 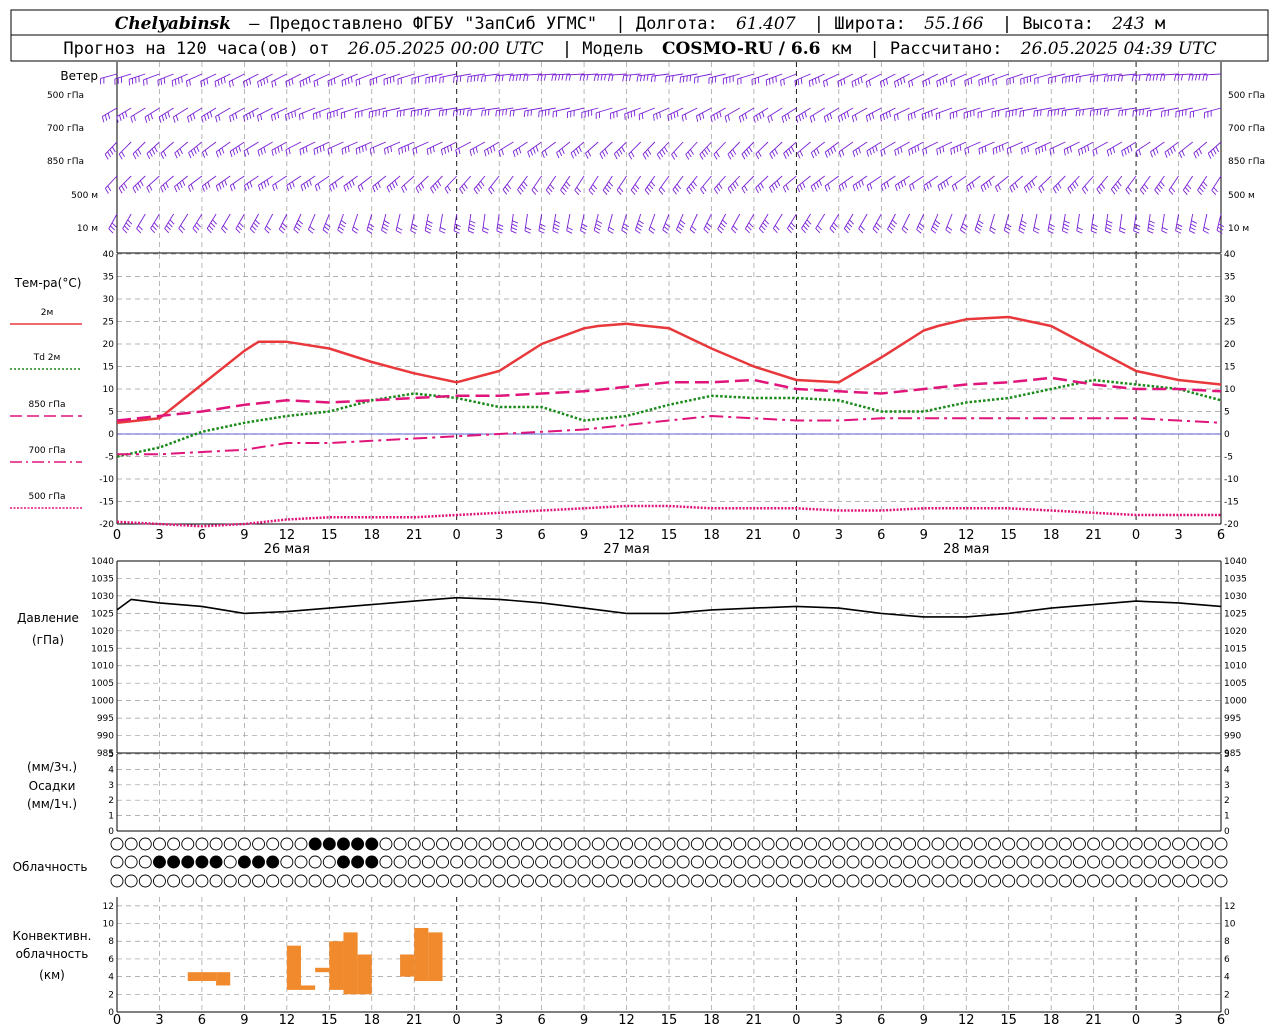 I want to click on altitude-label: | Высота:, so click(x=1048, y=24).